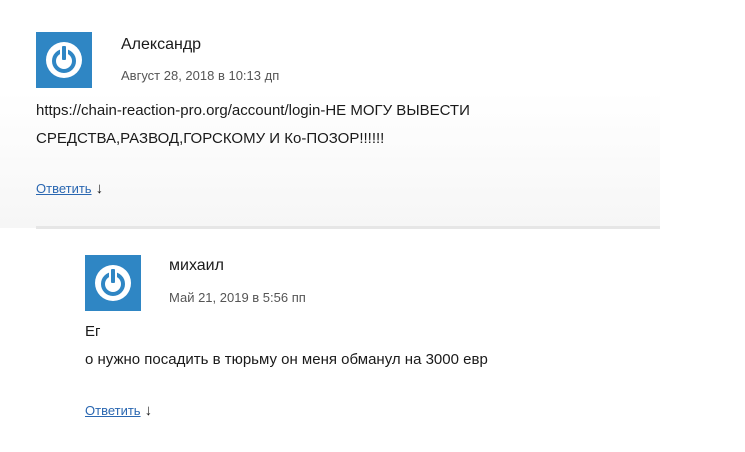  What do you see at coordinates (237, 297) in the screenshot?
I see `comment-date: Май 21, 2019 в 5:56 пп` at bounding box center [237, 297].